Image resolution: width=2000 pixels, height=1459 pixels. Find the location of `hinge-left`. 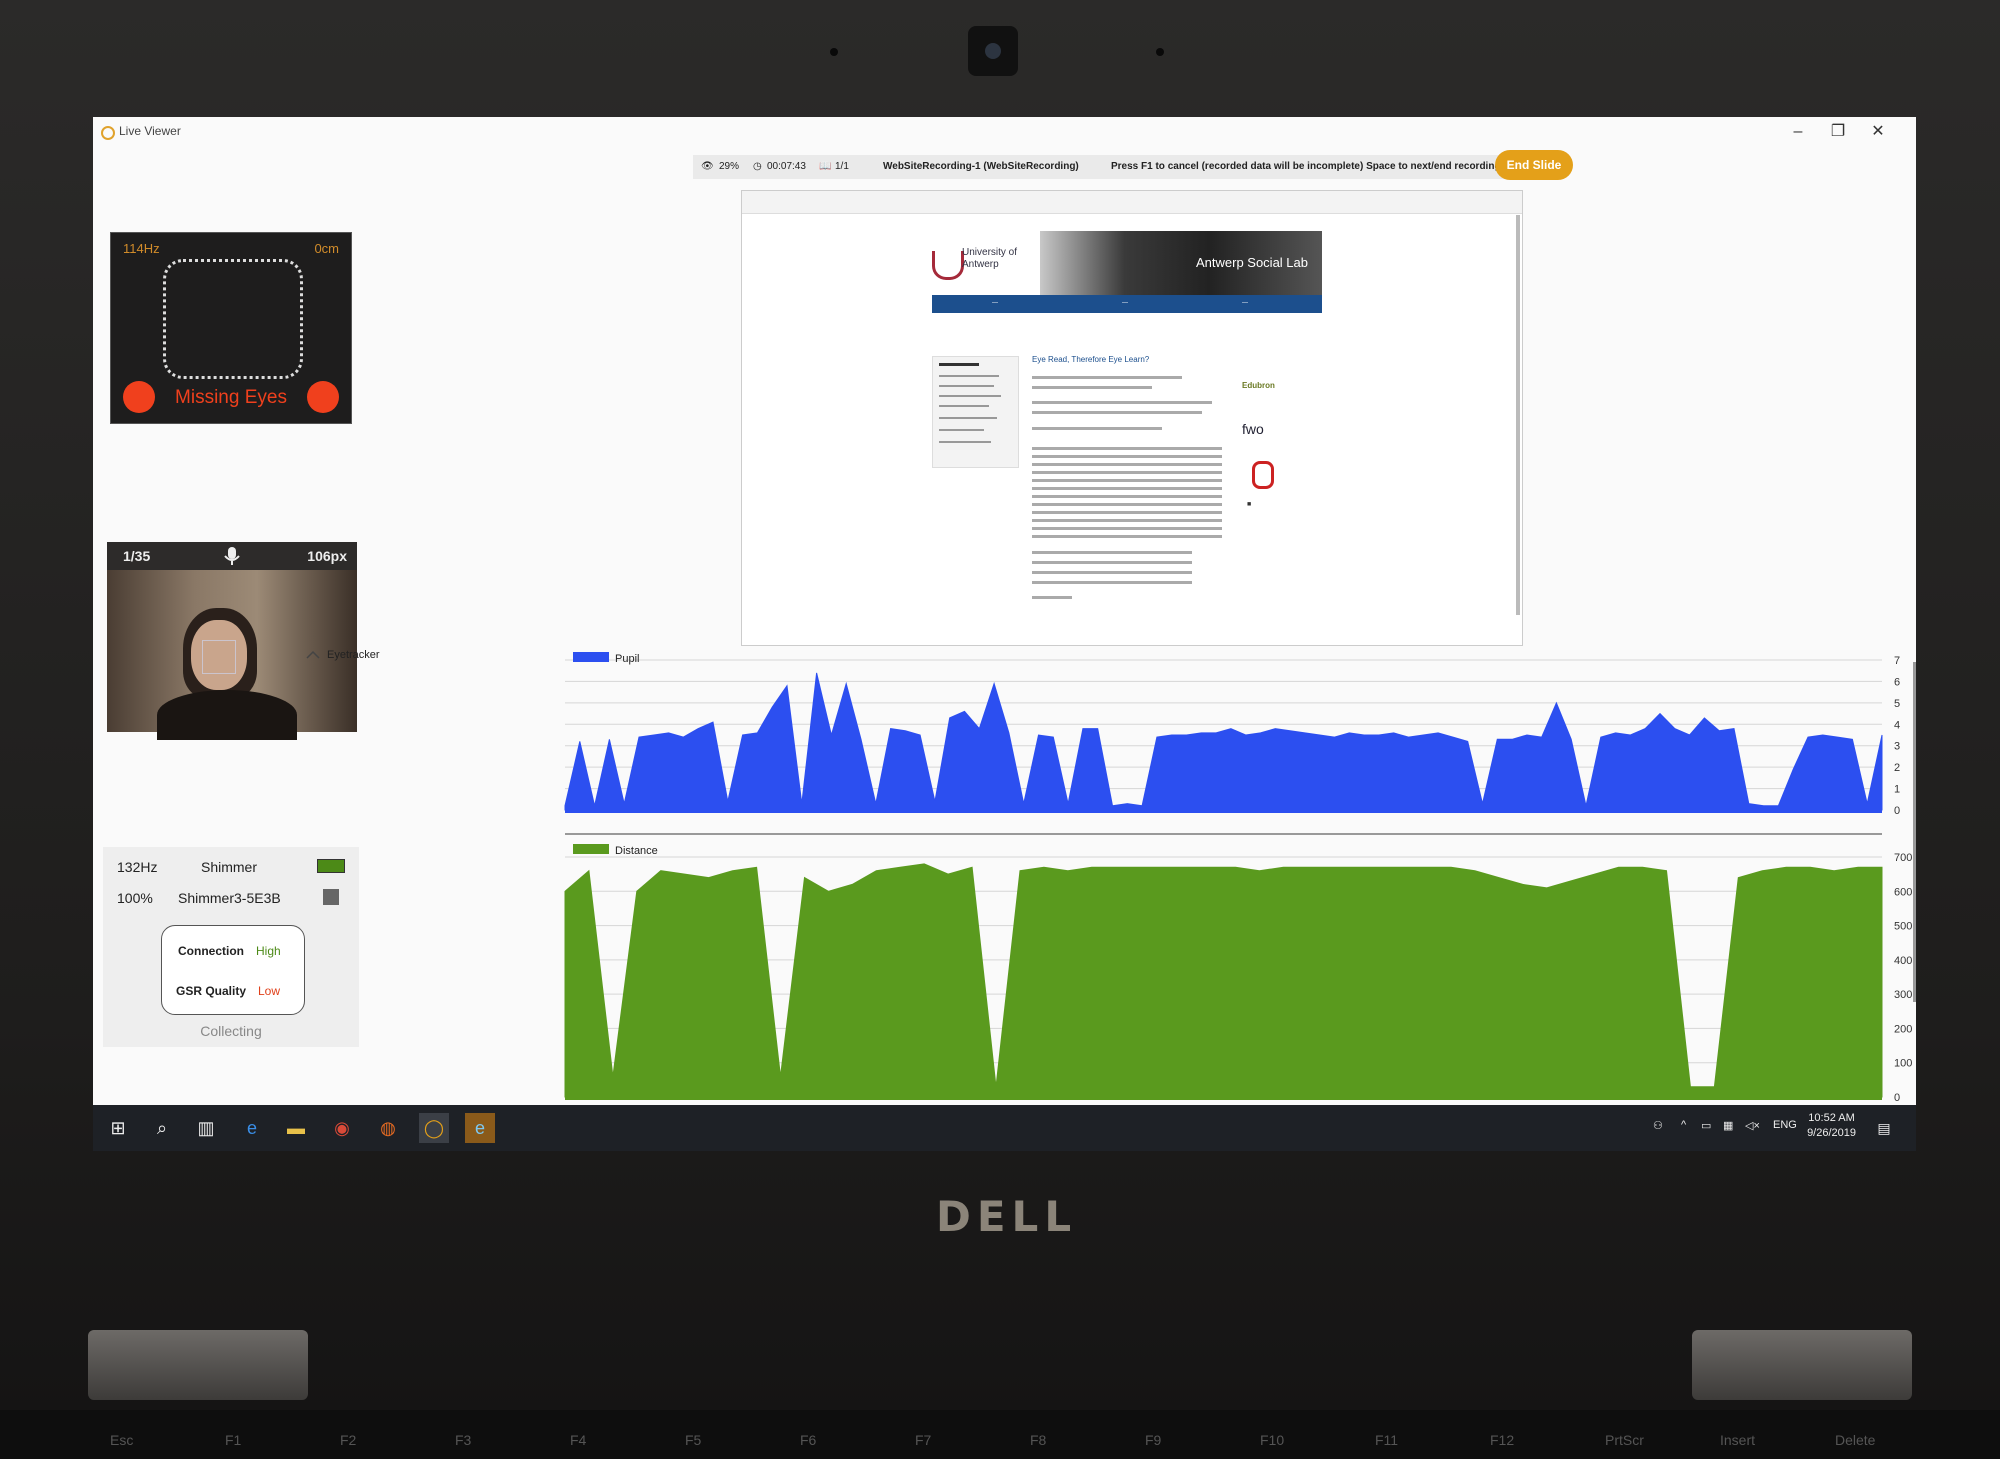

hinge-left is located at coordinates (198, 1365).